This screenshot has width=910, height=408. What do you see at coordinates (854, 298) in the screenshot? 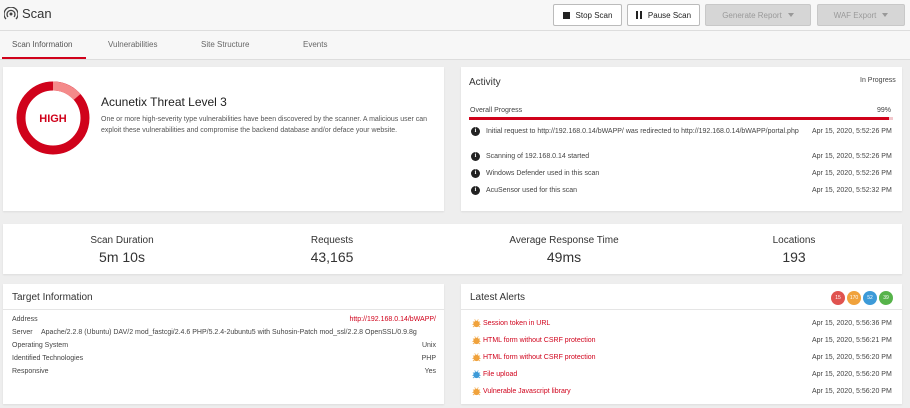
I see `medium-count-badge: 170` at bounding box center [854, 298].